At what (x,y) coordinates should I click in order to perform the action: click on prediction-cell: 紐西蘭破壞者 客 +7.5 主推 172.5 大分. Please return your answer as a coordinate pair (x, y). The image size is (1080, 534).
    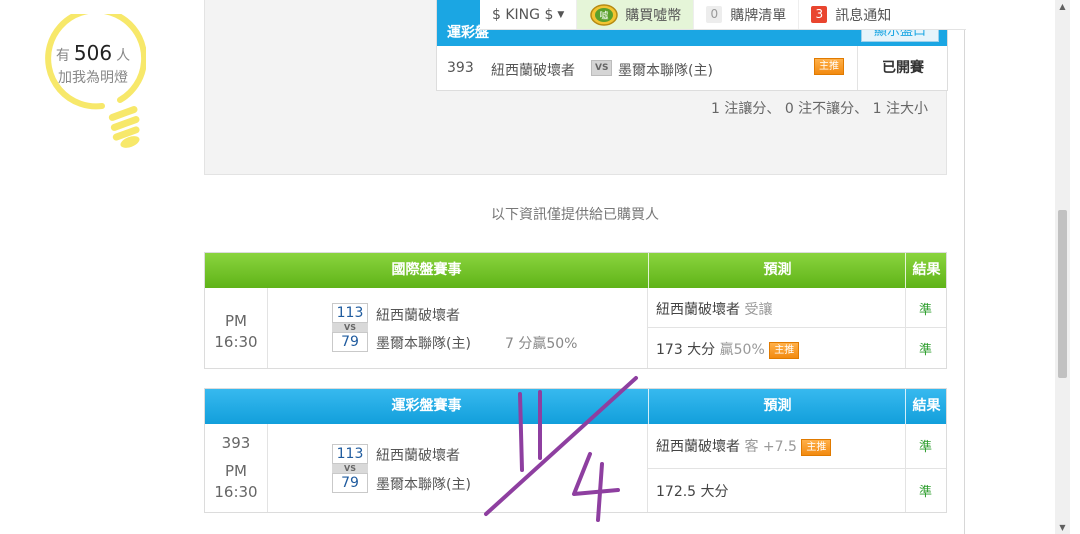
    Looking at the image, I should click on (777, 468).